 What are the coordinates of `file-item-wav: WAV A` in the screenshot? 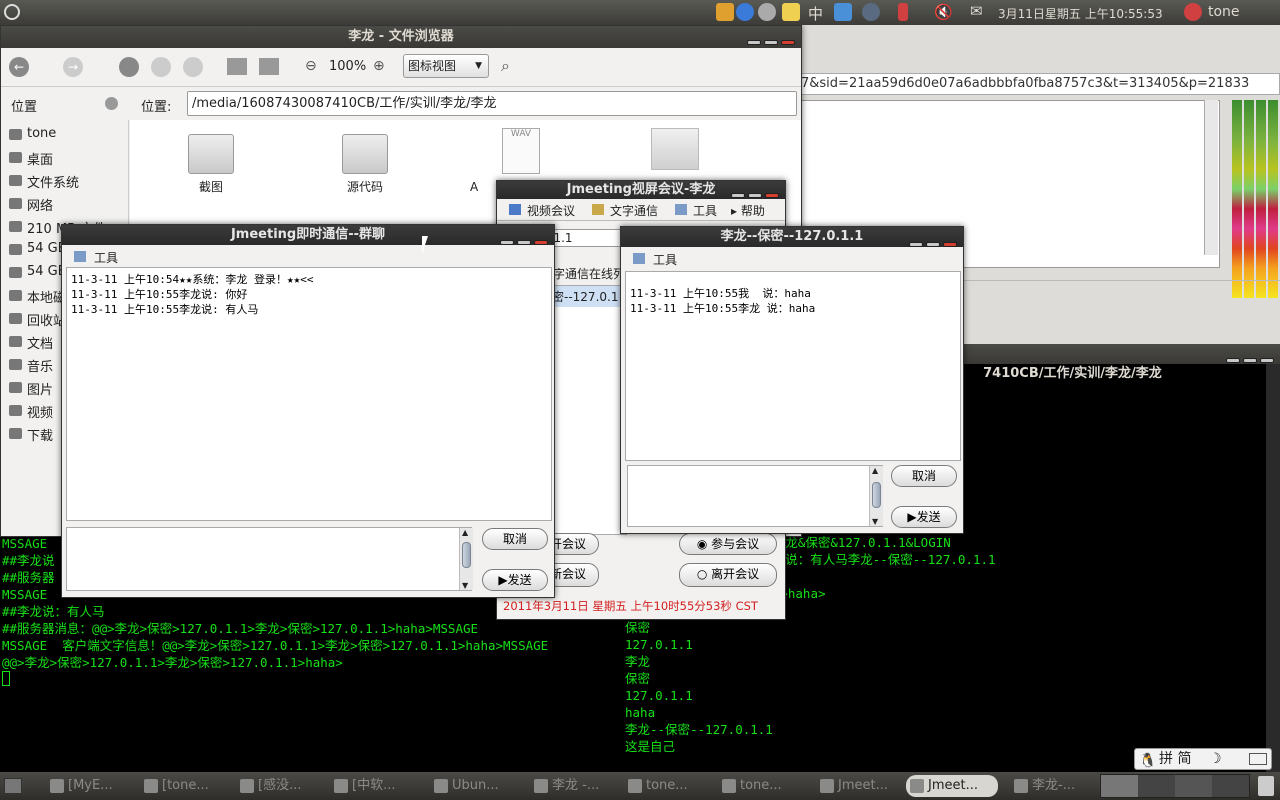 It's located at (518, 161).